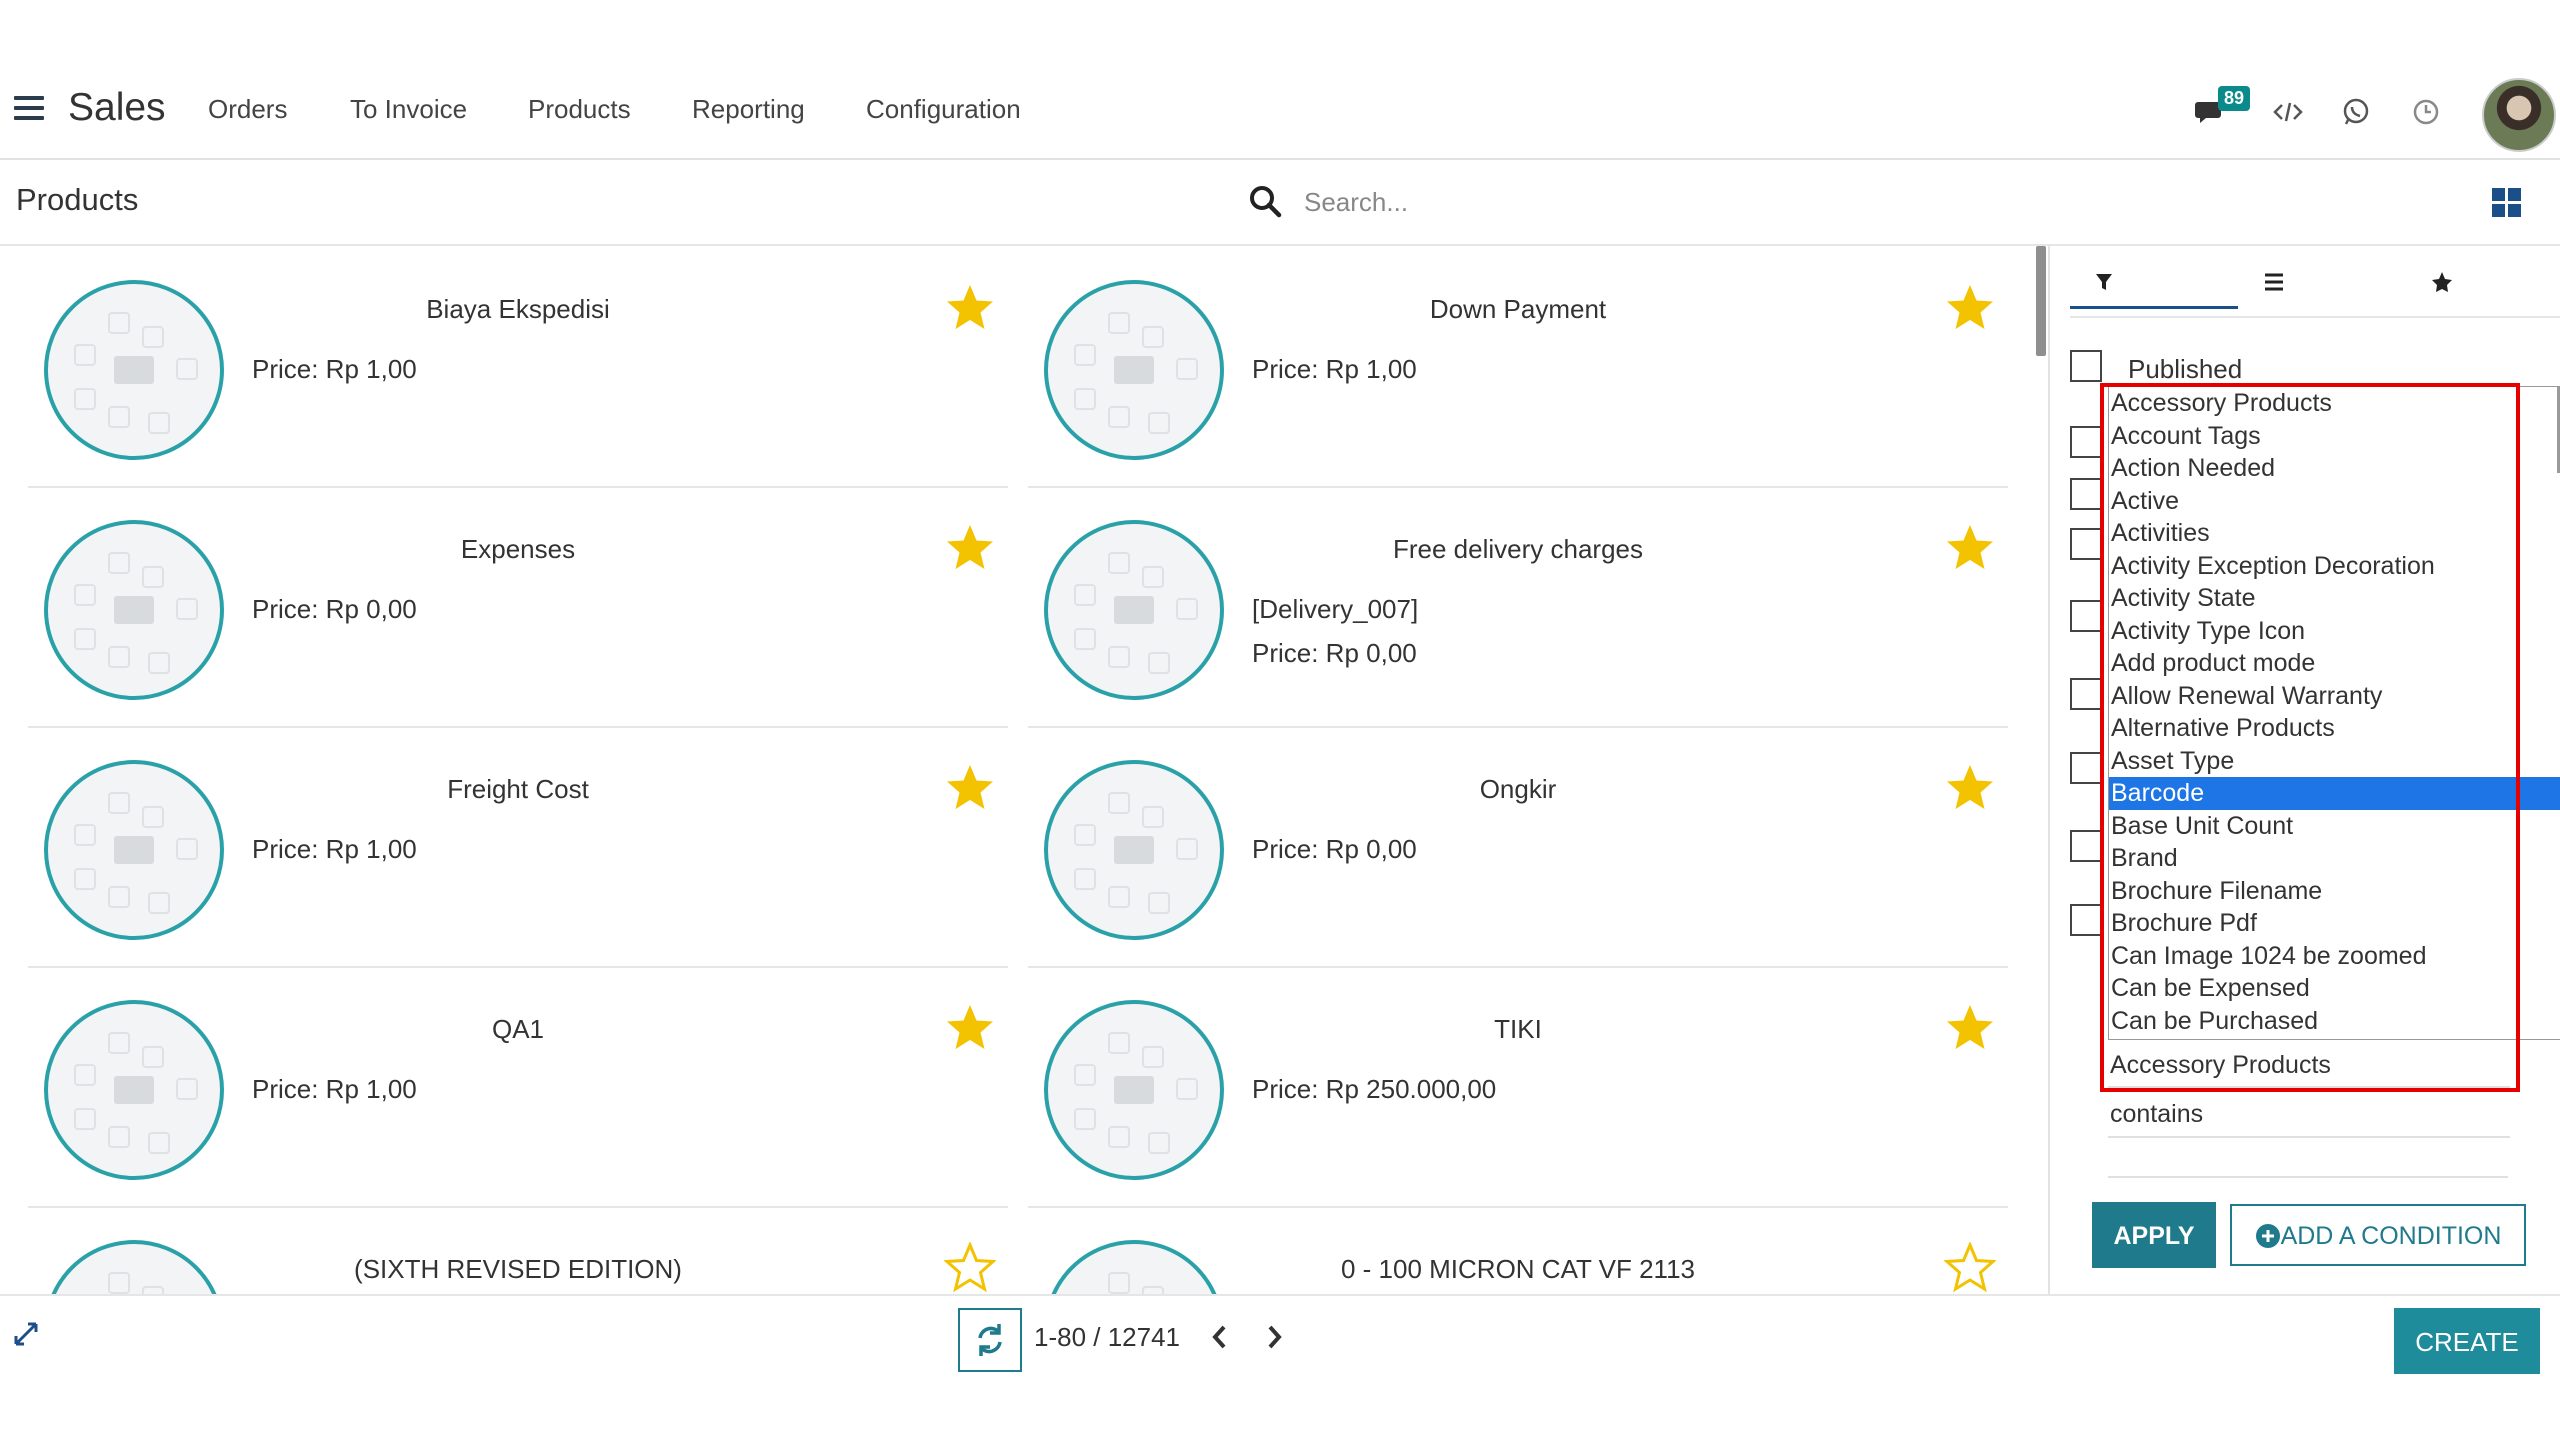  Describe the element at coordinates (2356, 112) in the screenshot. I see `whatsapp-icon` at that location.